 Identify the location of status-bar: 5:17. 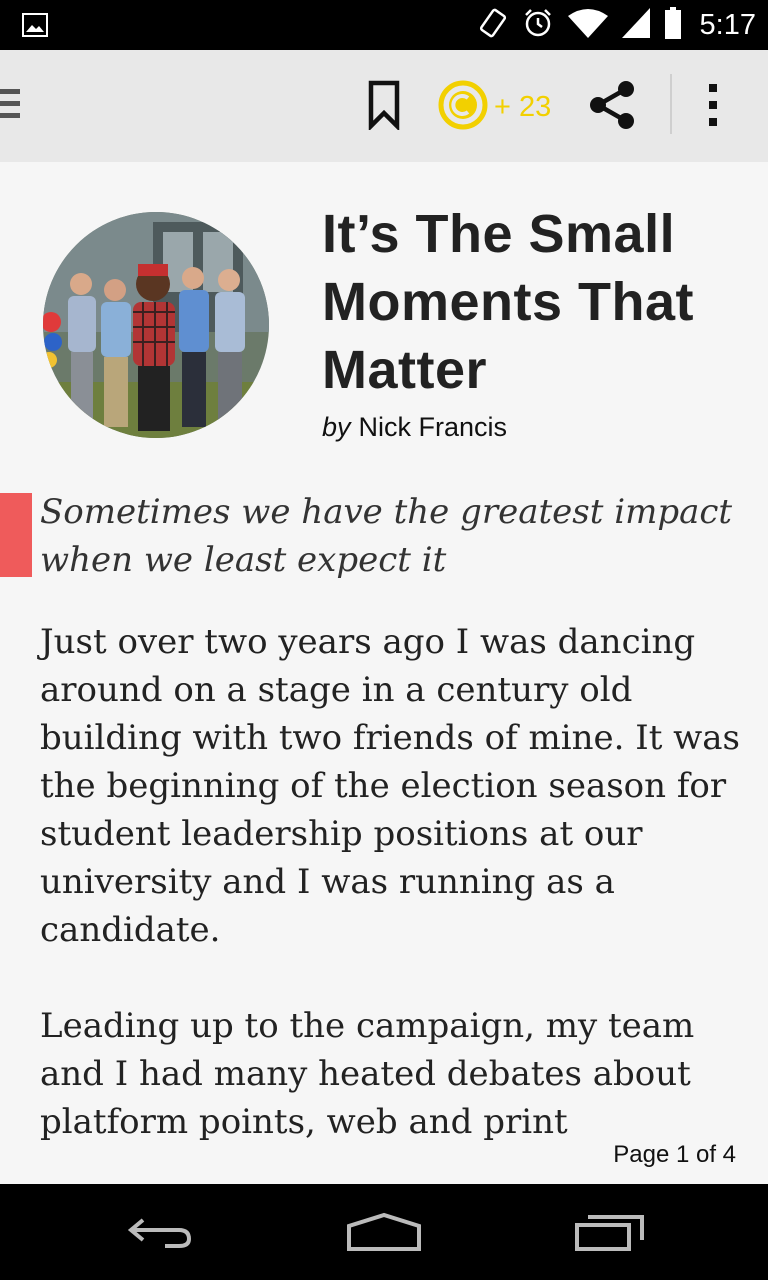
(384, 25).